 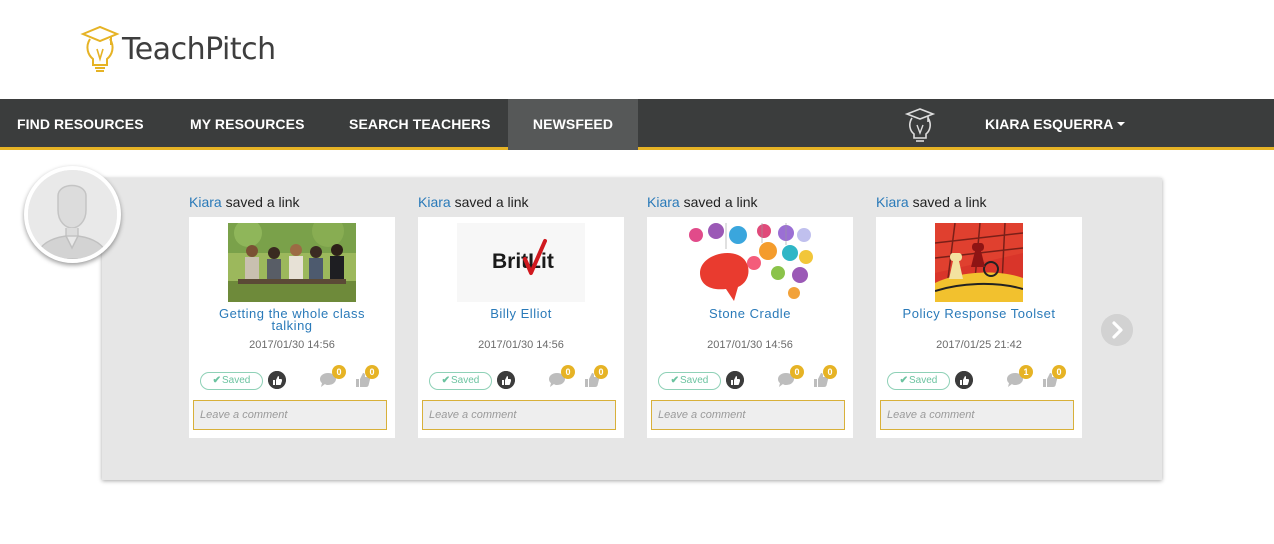 What do you see at coordinates (573, 124) in the screenshot?
I see `nav-newsfeed: NEWSFEED` at bounding box center [573, 124].